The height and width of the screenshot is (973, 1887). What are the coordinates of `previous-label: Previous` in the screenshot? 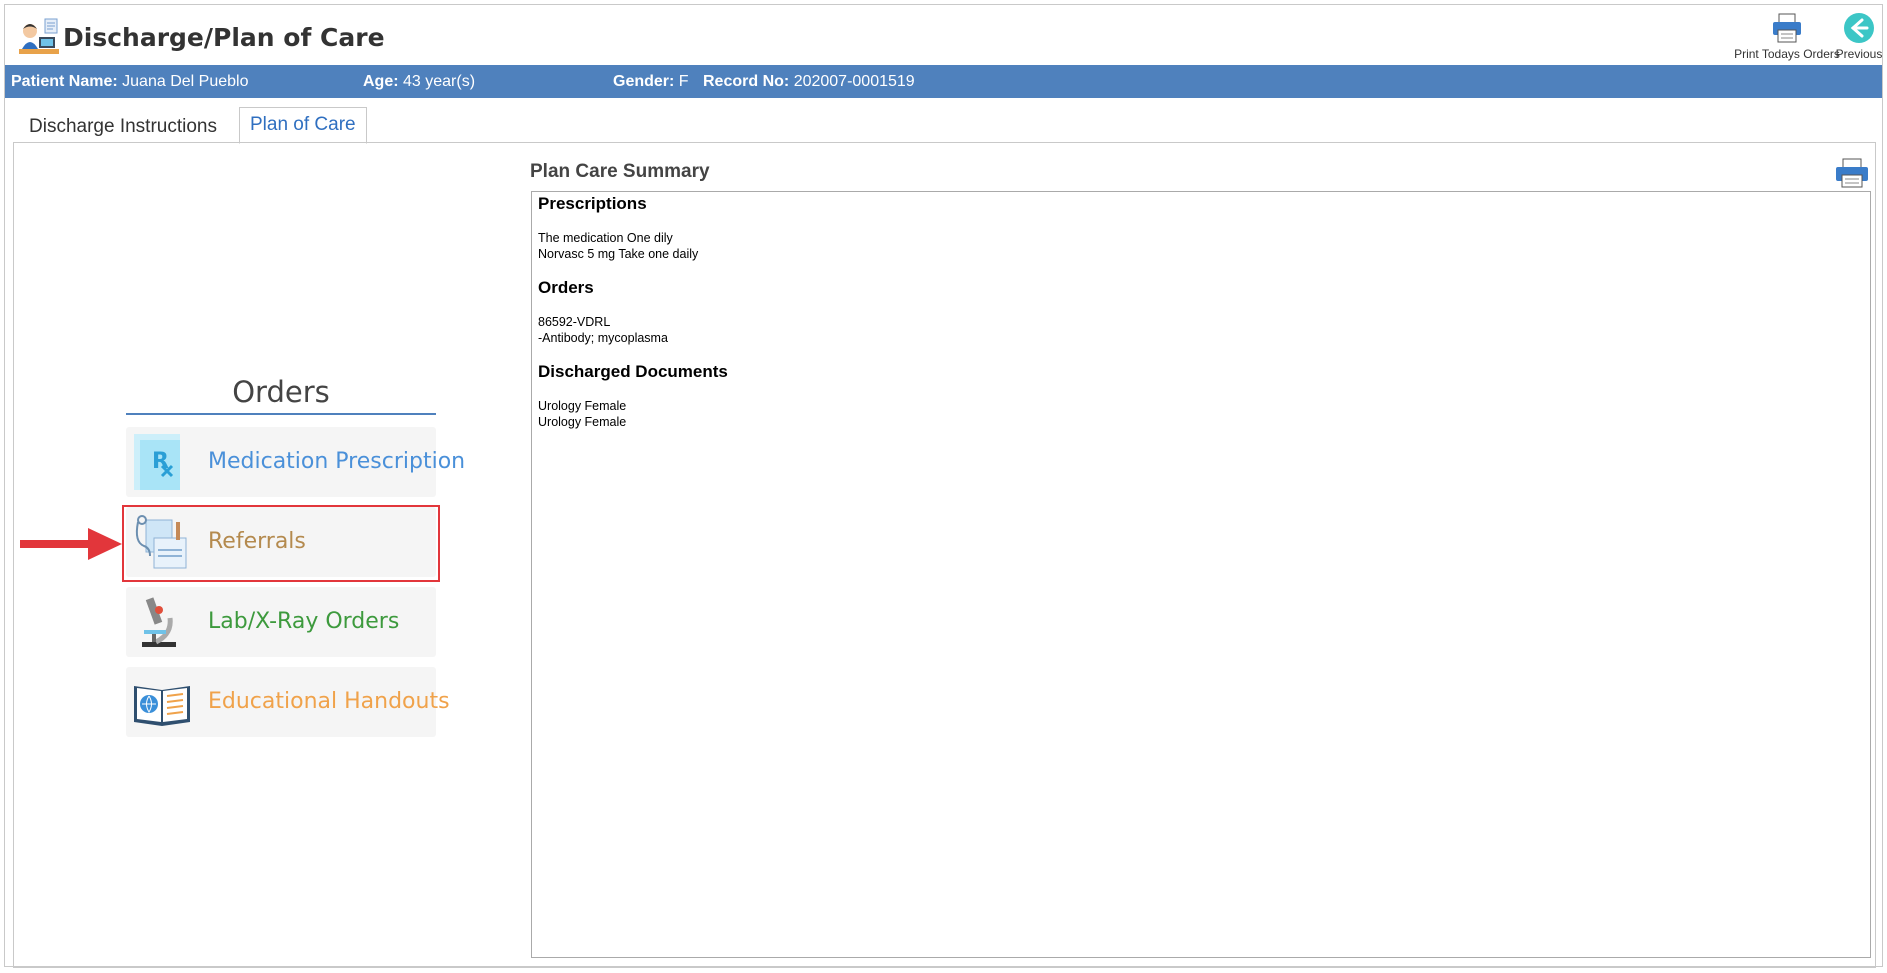 It's located at (1859, 54).